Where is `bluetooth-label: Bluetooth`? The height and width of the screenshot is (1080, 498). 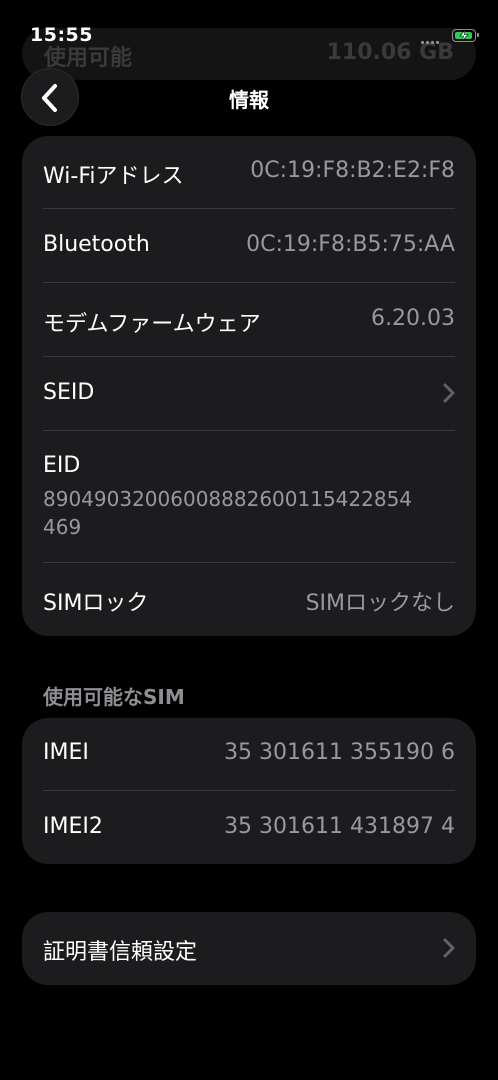 bluetooth-label: Bluetooth is located at coordinates (96, 244).